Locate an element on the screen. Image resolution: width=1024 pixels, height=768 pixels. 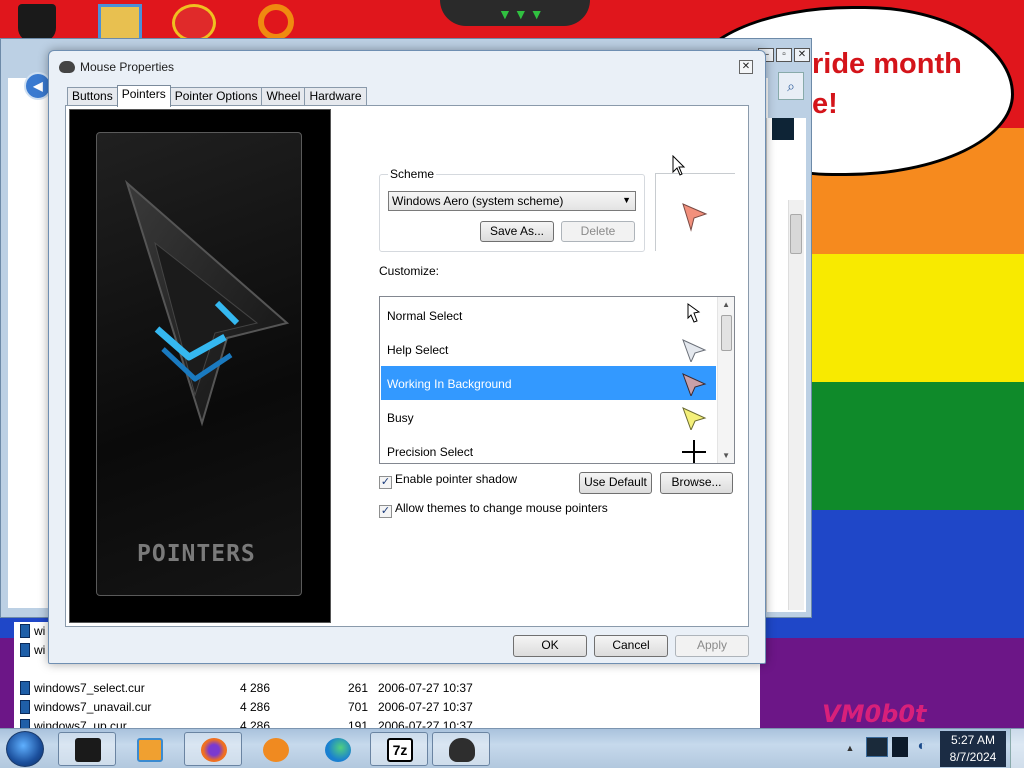
ok-button: OK is located at coordinates (550, 646).